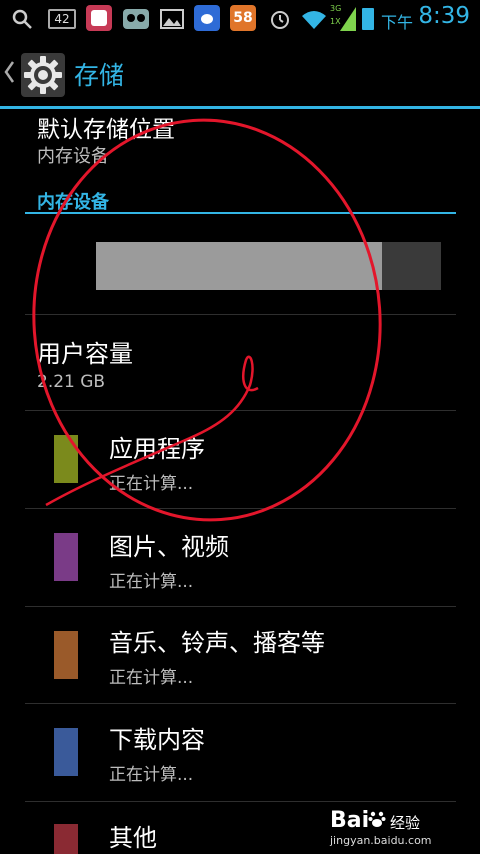 The image size is (480, 854). Describe the element at coordinates (240, 314) in the screenshot. I see `divider` at that location.